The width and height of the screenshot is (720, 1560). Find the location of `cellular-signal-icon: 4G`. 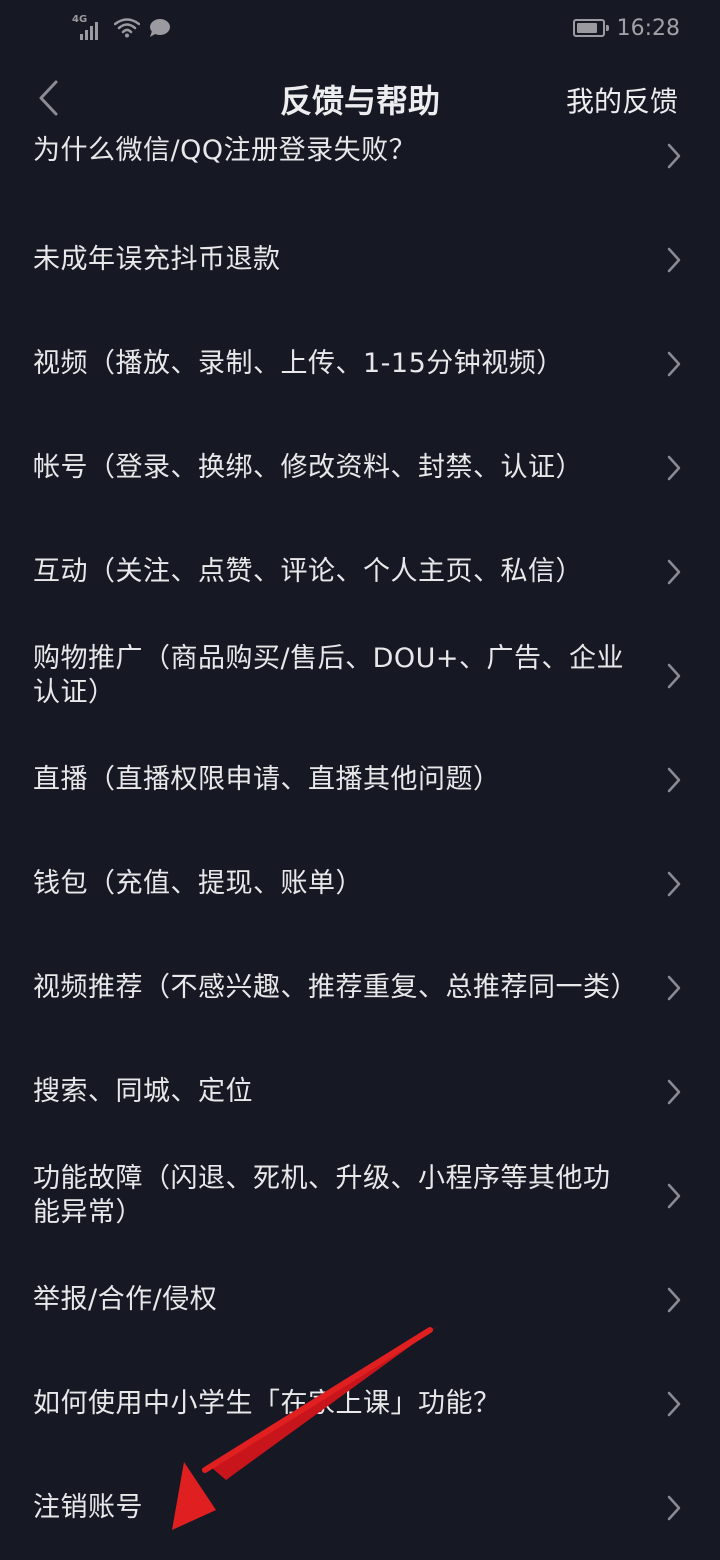

cellular-signal-icon: 4G is located at coordinates (89, 27).